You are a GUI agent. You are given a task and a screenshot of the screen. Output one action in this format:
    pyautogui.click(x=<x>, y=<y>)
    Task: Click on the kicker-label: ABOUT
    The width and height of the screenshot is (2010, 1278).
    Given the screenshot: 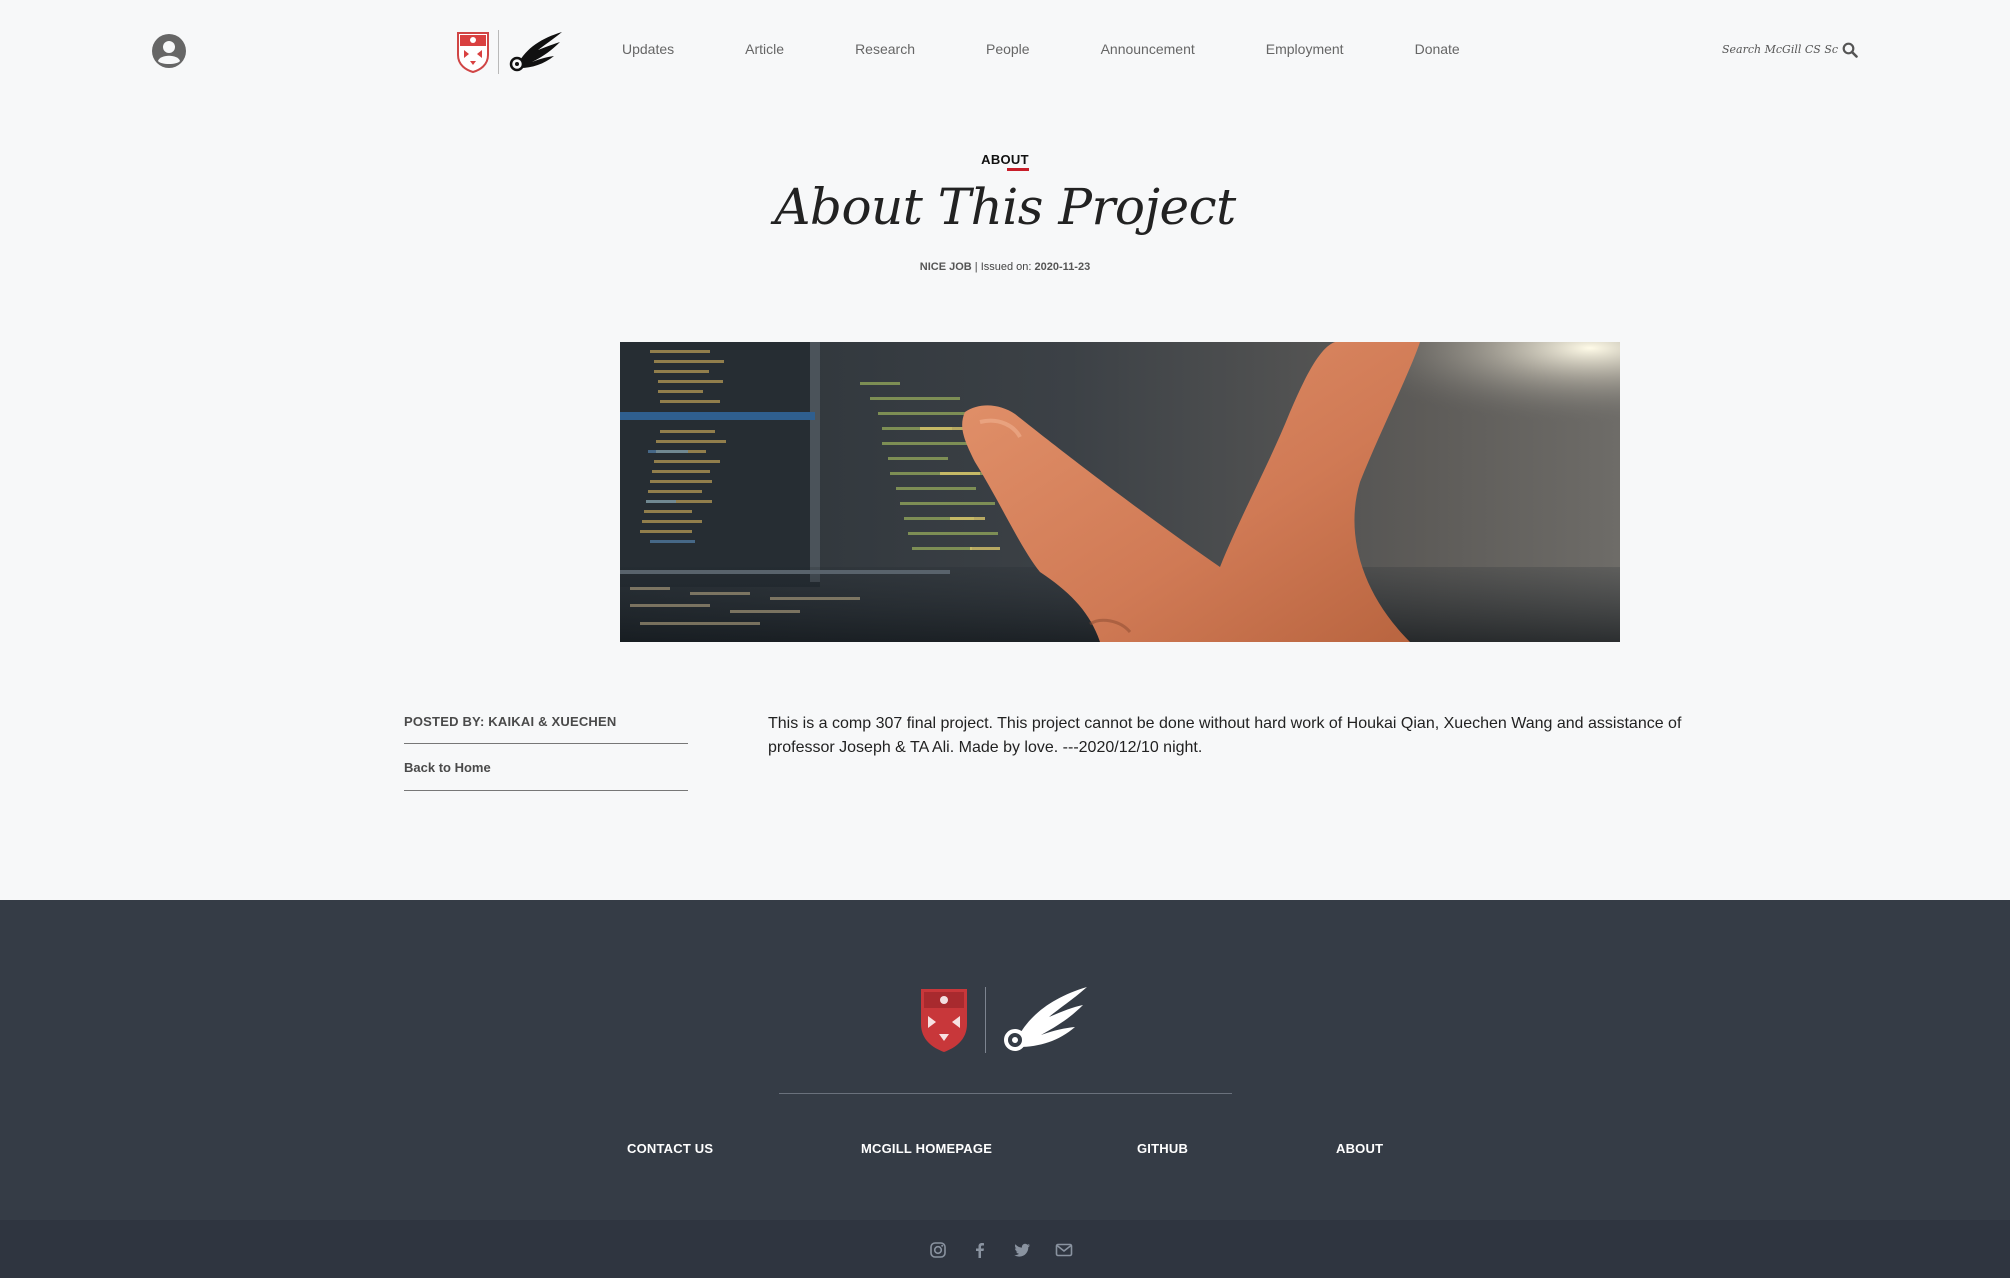 What is the action you would take?
    pyautogui.click(x=1005, y=161)
    